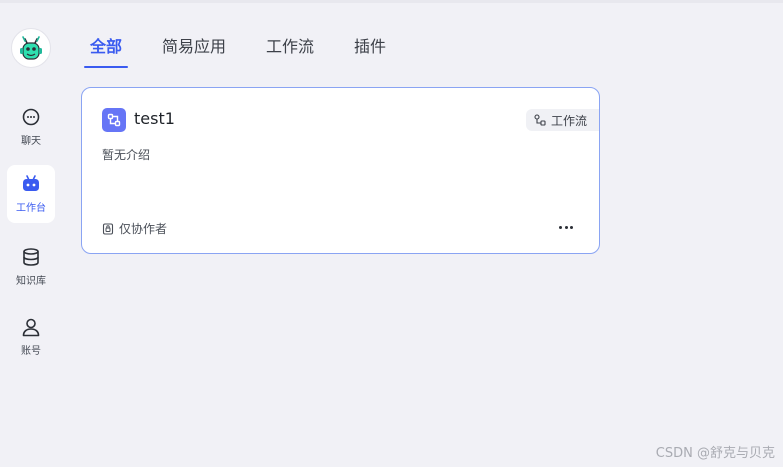 This screenshot has height=467, width=783. What do you see at coordinates (31, 351) in the screenshot?
I see `sidebar-item-label: 账号` at bounding box center [31, 351].